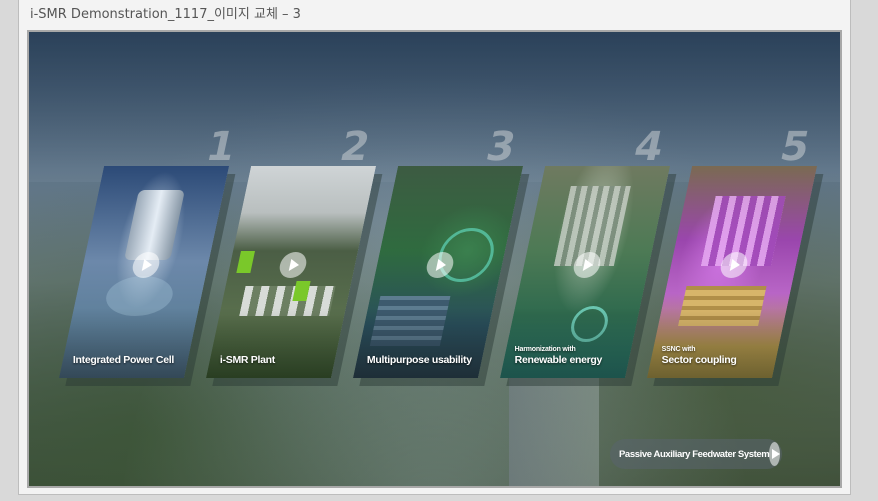  I want to click on pill-label: Passive Auxiliary Feedwater System, so click(694, 454).